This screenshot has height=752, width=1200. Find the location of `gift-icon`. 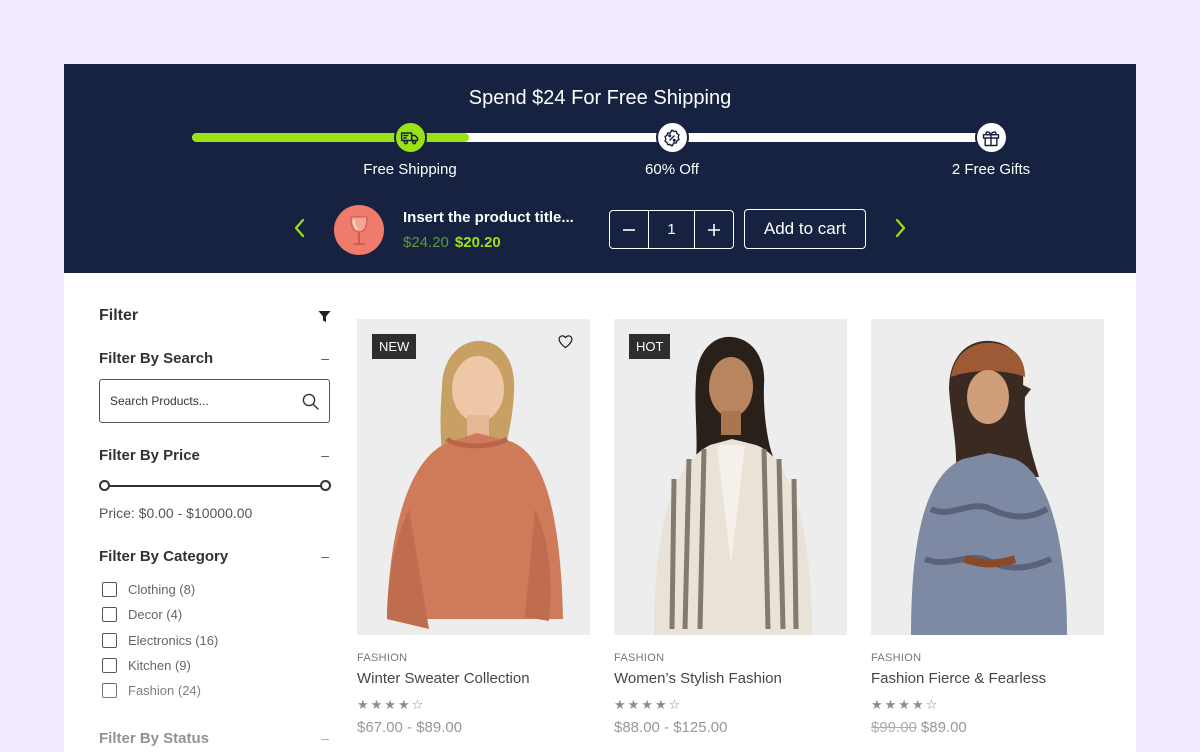

gift-icon is located at coordinates (991, 137).